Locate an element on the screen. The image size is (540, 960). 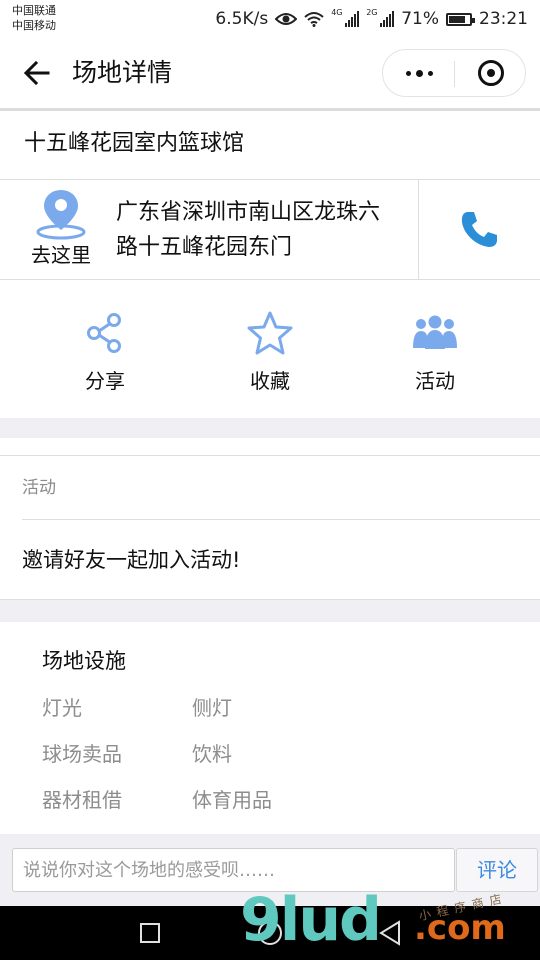
carrier-2: 中国移动 is located at coordinates (34, 25).